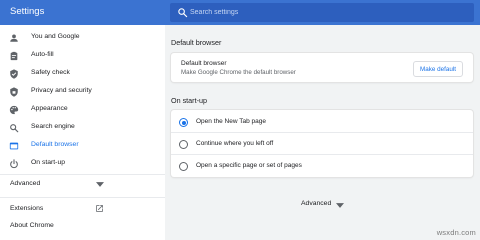  I want to click on sidebar-item-label: Default browser, so click(55, 144).